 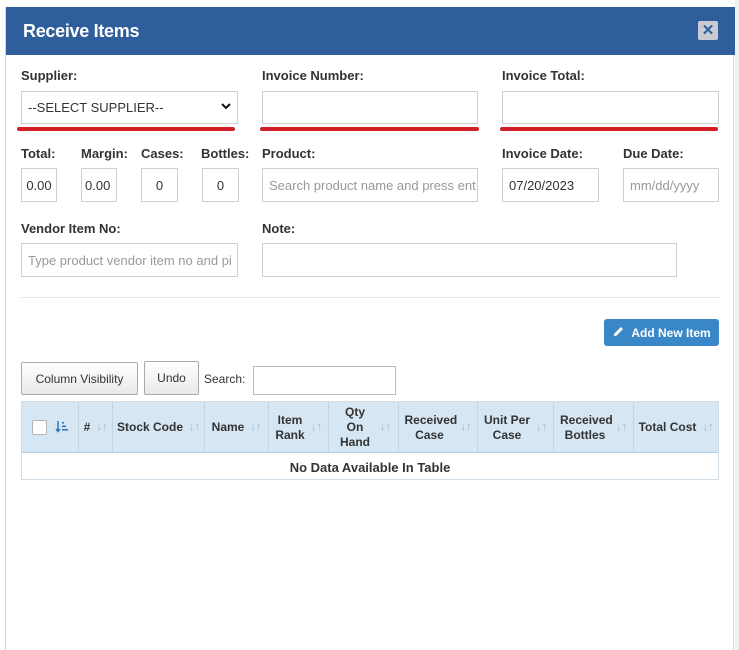 I want to click on column-header-number: # ↓↑, so click(x=96, y=427).